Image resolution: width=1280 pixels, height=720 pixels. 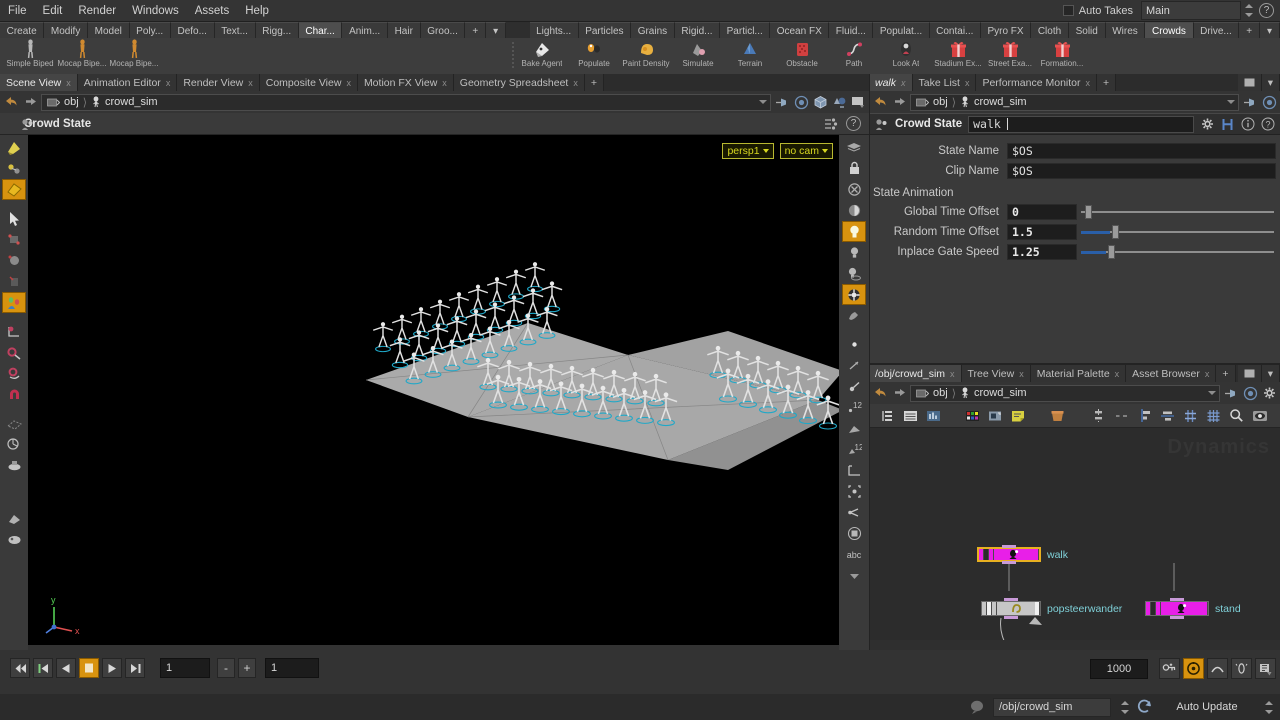 I want to click on param-input-inplace-gate-speed: 1.25, so click(x=1042, y=252).